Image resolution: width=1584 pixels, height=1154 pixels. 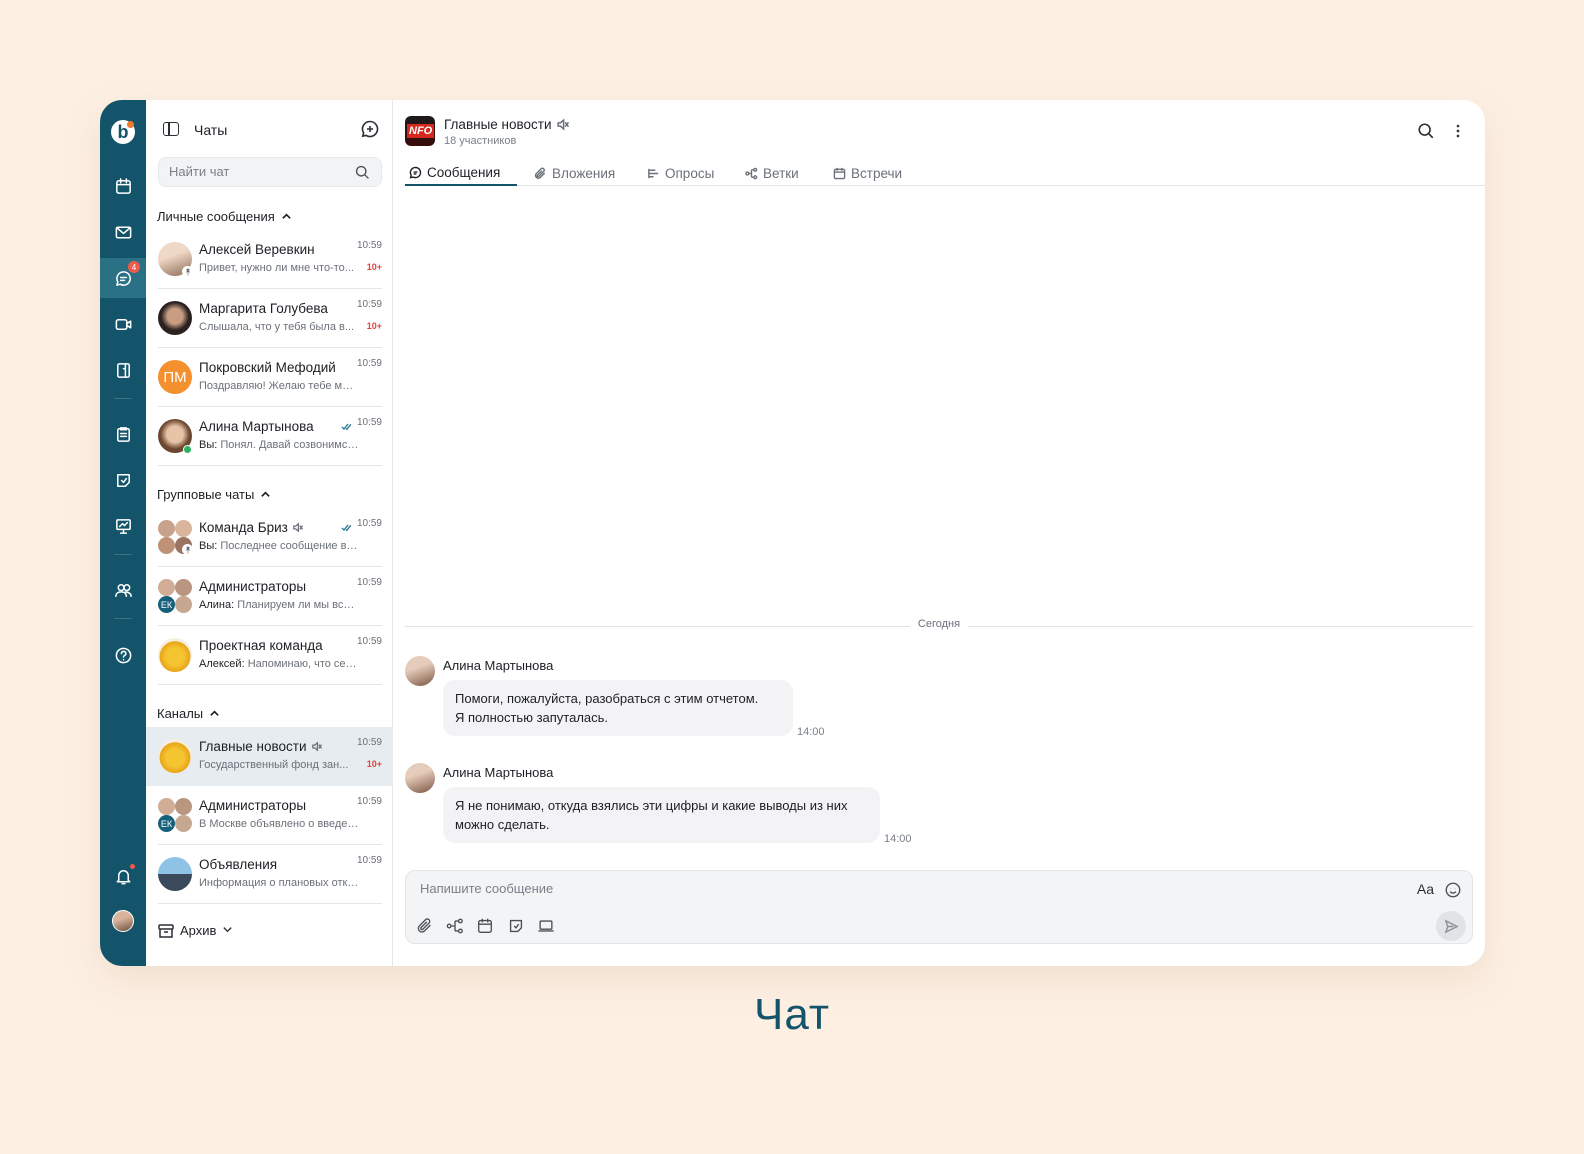 I want to click on rail-help, so click(x=123, y=655).